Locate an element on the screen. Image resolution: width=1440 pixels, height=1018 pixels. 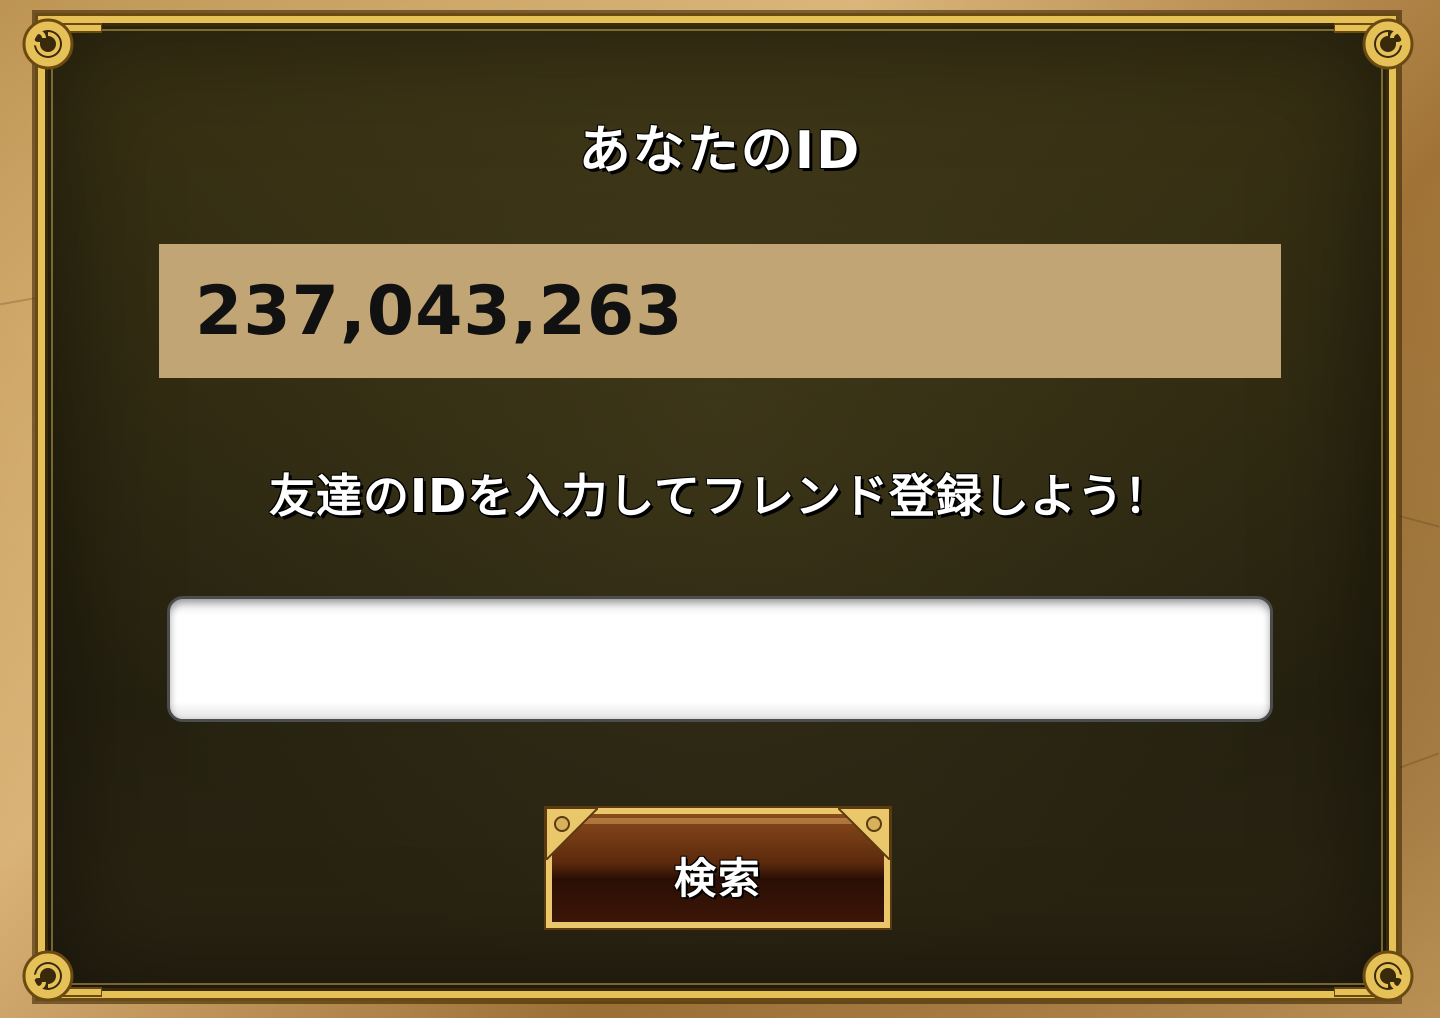
your-id-title: あなたのID is located at coordinates (720, 151).